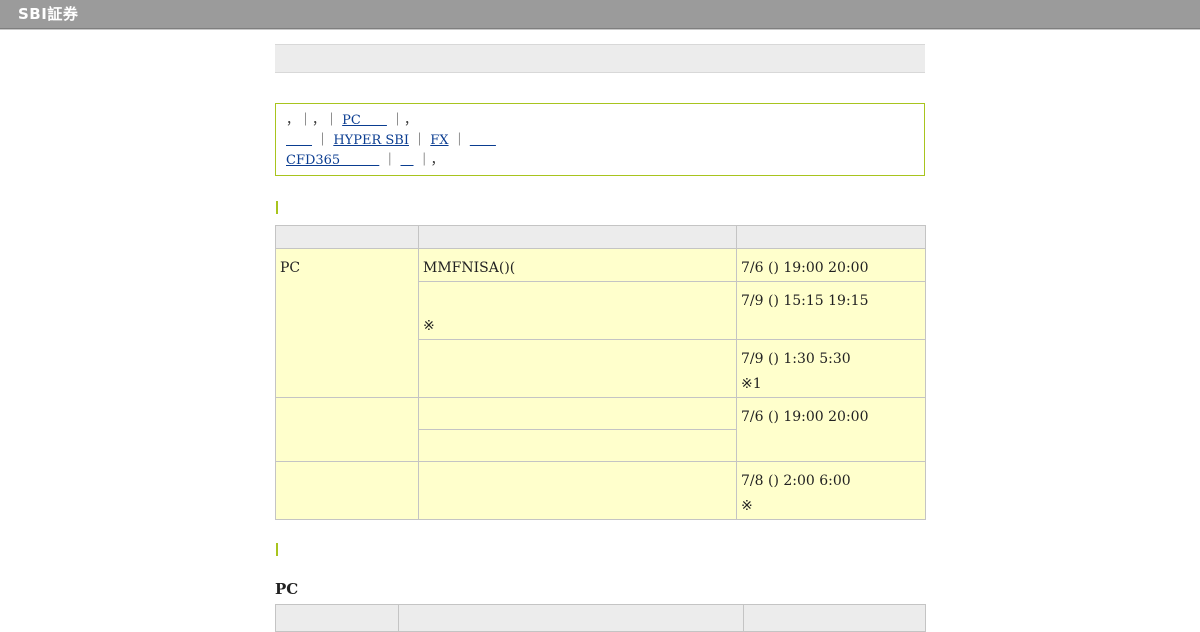 The image size is (1200, 632). What do you see at coordinates (831, 368) in the screenshot?
I see `time-cell: 7/9 () 1:30 5:30 ※1` at bounding box center [831, 368].